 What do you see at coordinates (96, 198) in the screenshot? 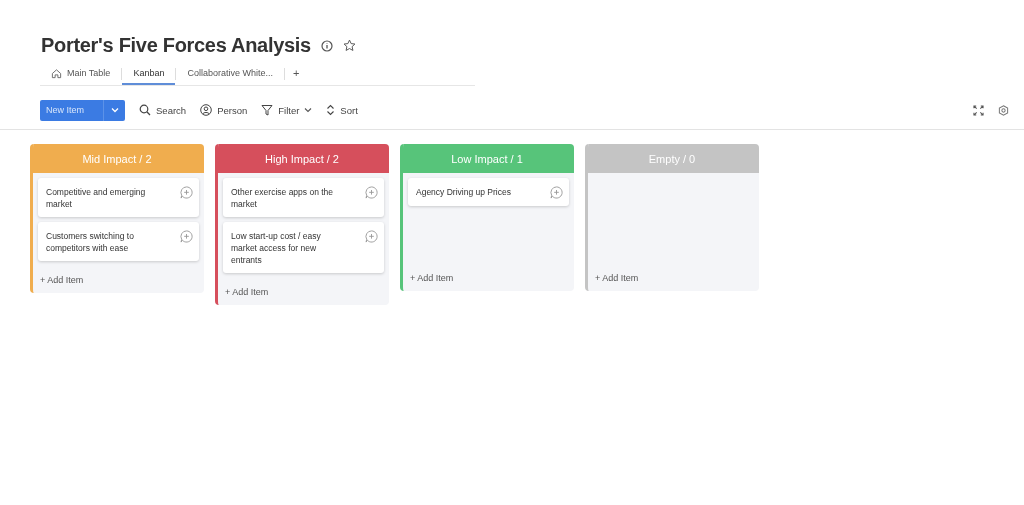
I see `item-title: Competitive and emerging market` at bounding box center [96, 198].